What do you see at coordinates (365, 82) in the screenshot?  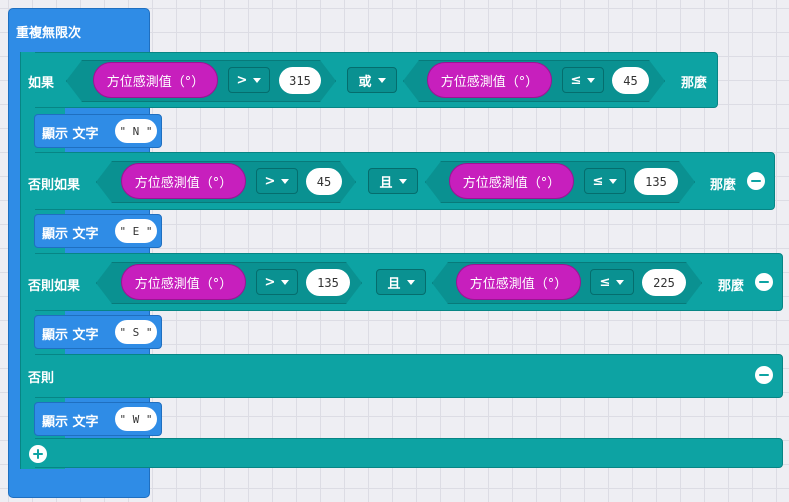 I see `logic-label: 或` at bounding box center [365, 82].